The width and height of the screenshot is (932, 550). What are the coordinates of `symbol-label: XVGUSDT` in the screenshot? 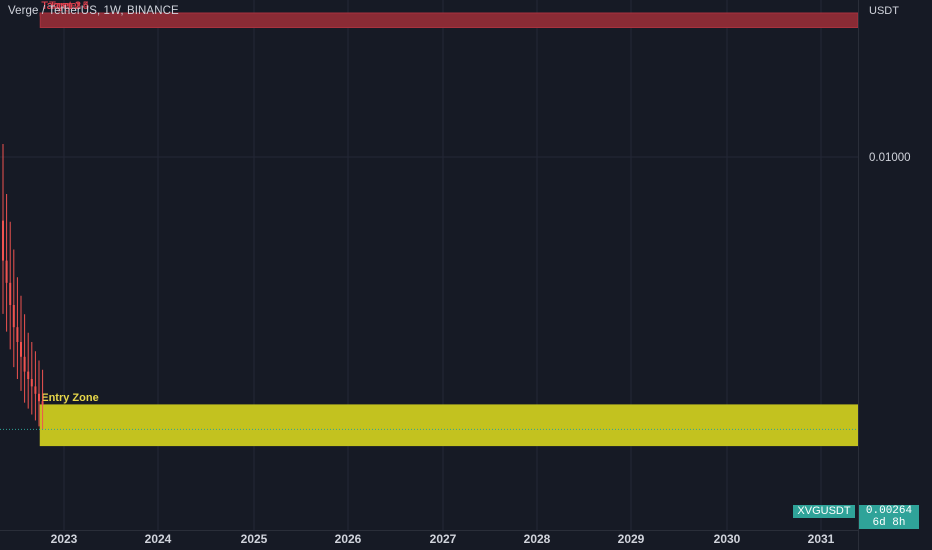 It's located at (824, 511).